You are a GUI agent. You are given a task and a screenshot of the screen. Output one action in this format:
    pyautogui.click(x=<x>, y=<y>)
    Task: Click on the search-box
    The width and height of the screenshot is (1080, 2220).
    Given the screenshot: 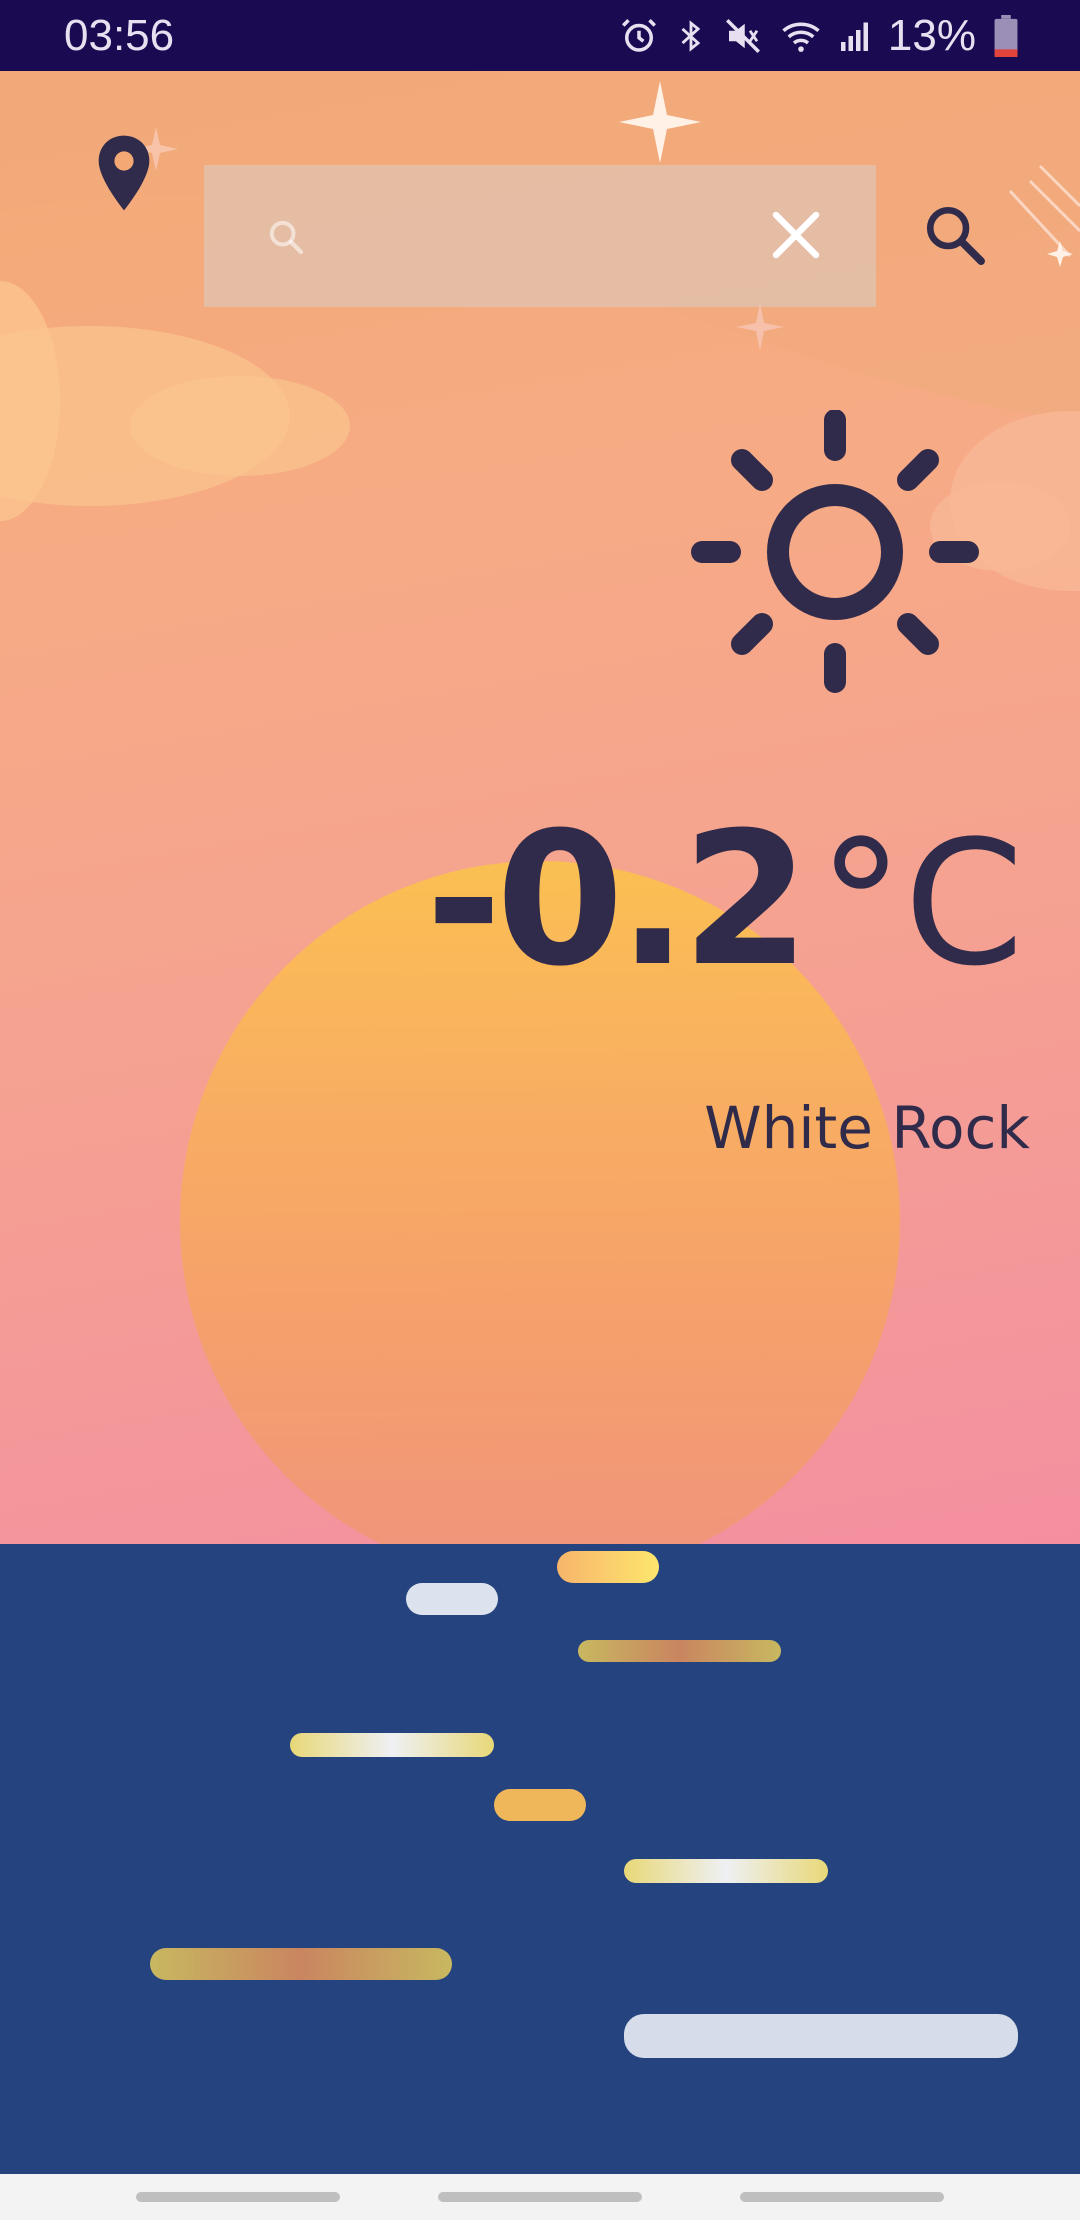 What is the action you would take?
    pyautogui.click(x=540, y=236)
    